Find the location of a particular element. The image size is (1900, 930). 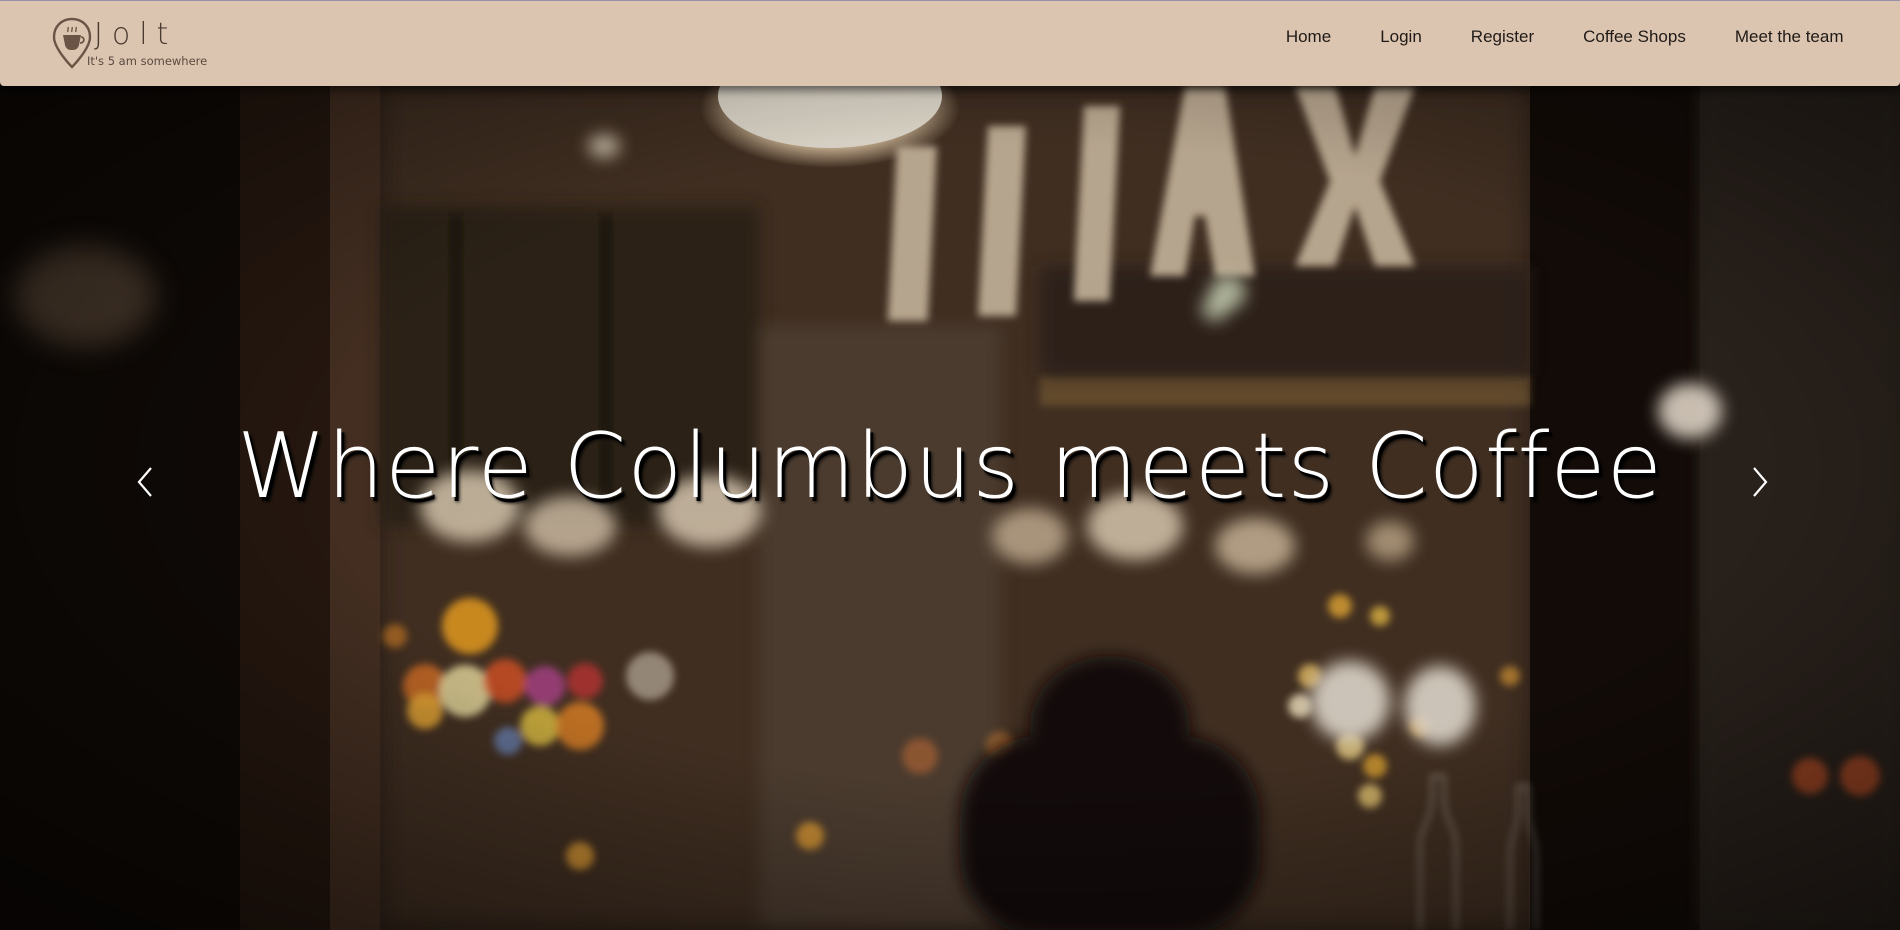

brand-logo-link: Jolt It's 5 am somewhere is located at coordinates (129, 45).